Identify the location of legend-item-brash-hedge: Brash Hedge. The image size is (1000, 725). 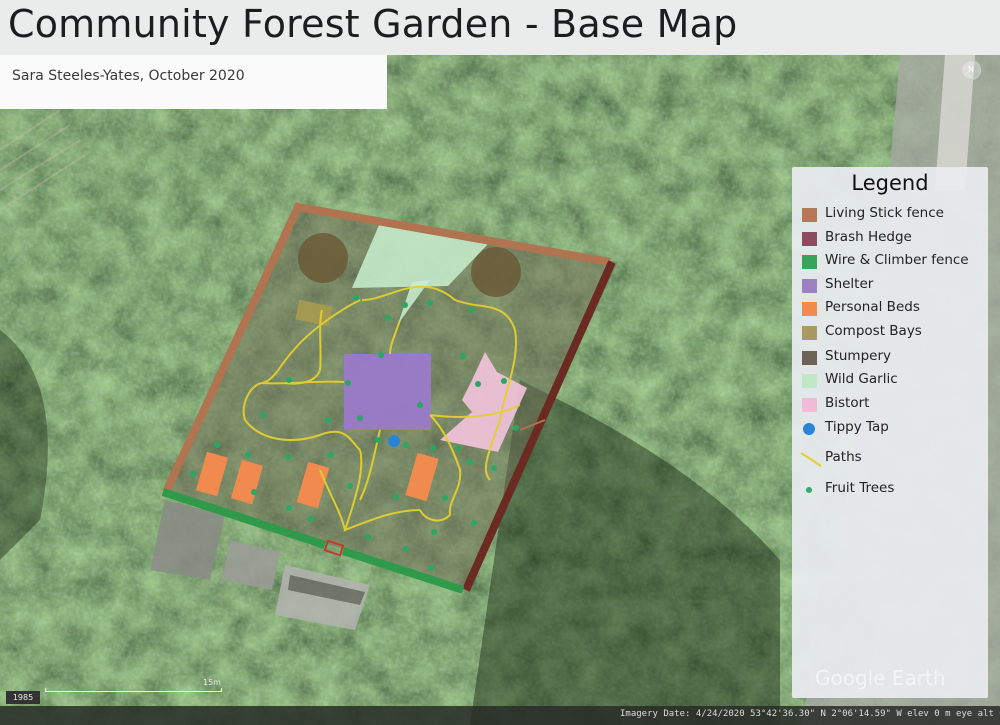
(890, 239).